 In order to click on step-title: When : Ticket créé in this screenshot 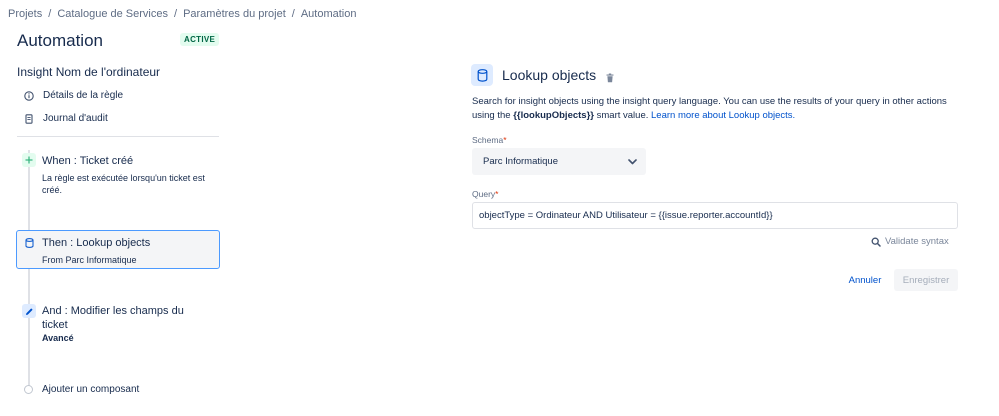, I will do `click(88, 161)`.